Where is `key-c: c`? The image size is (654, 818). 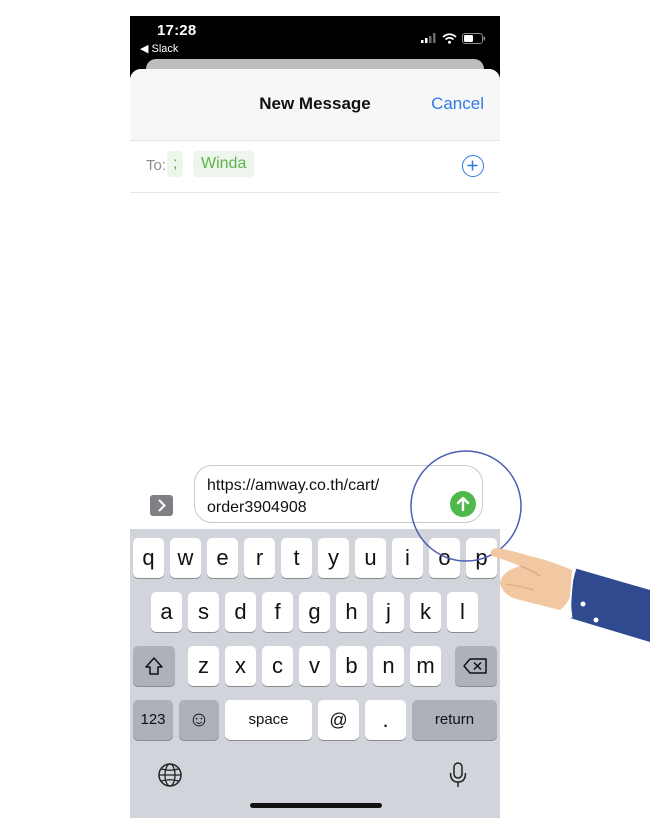
key-c: c is located at coordinates (277, 666).